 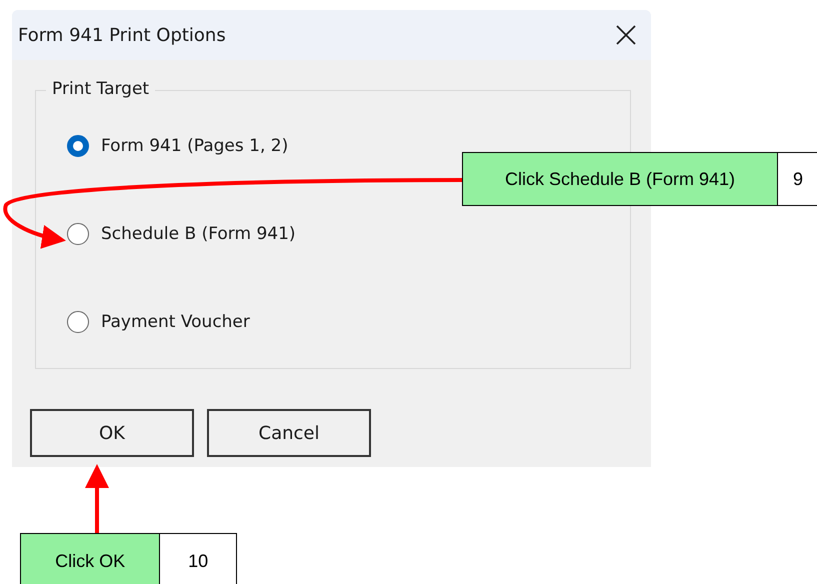 What do you see at coordinates (289, 433) in the screenshot?
I see `cancel-button: Cancel` at bounding box center [289, 433].